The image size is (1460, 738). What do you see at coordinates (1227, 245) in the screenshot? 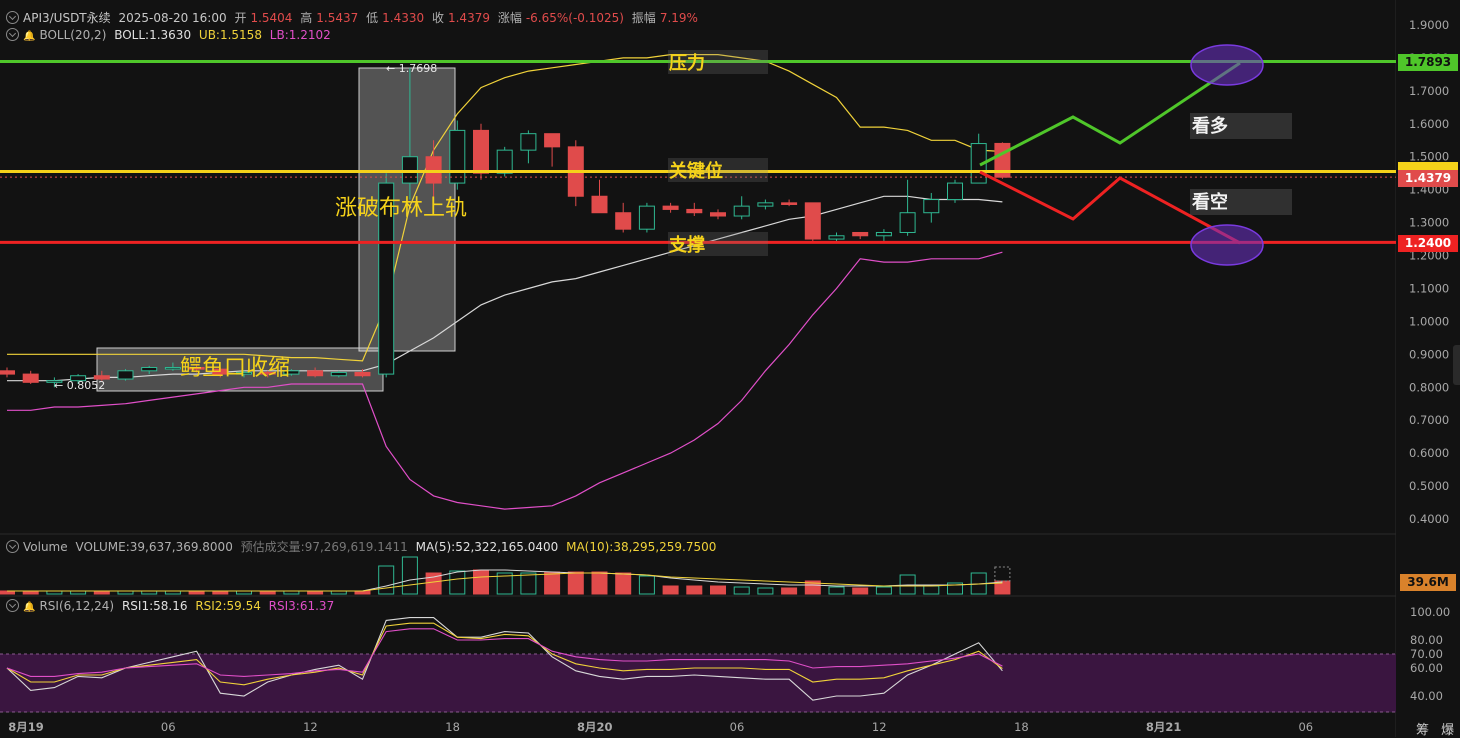
I see `target-ellipse-bottom` at bounding box center [1227, 245].